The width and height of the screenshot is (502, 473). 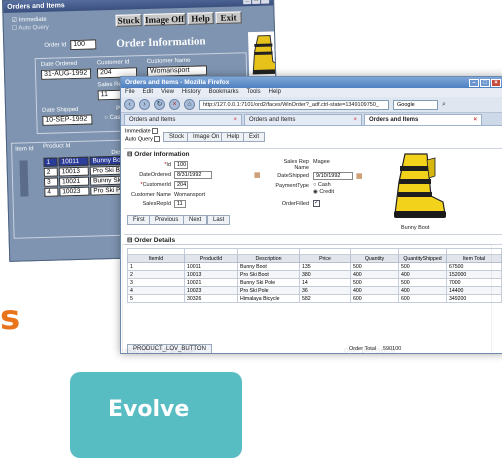 I want to click on customer-id-input: 204, so click(x=181, y=185).